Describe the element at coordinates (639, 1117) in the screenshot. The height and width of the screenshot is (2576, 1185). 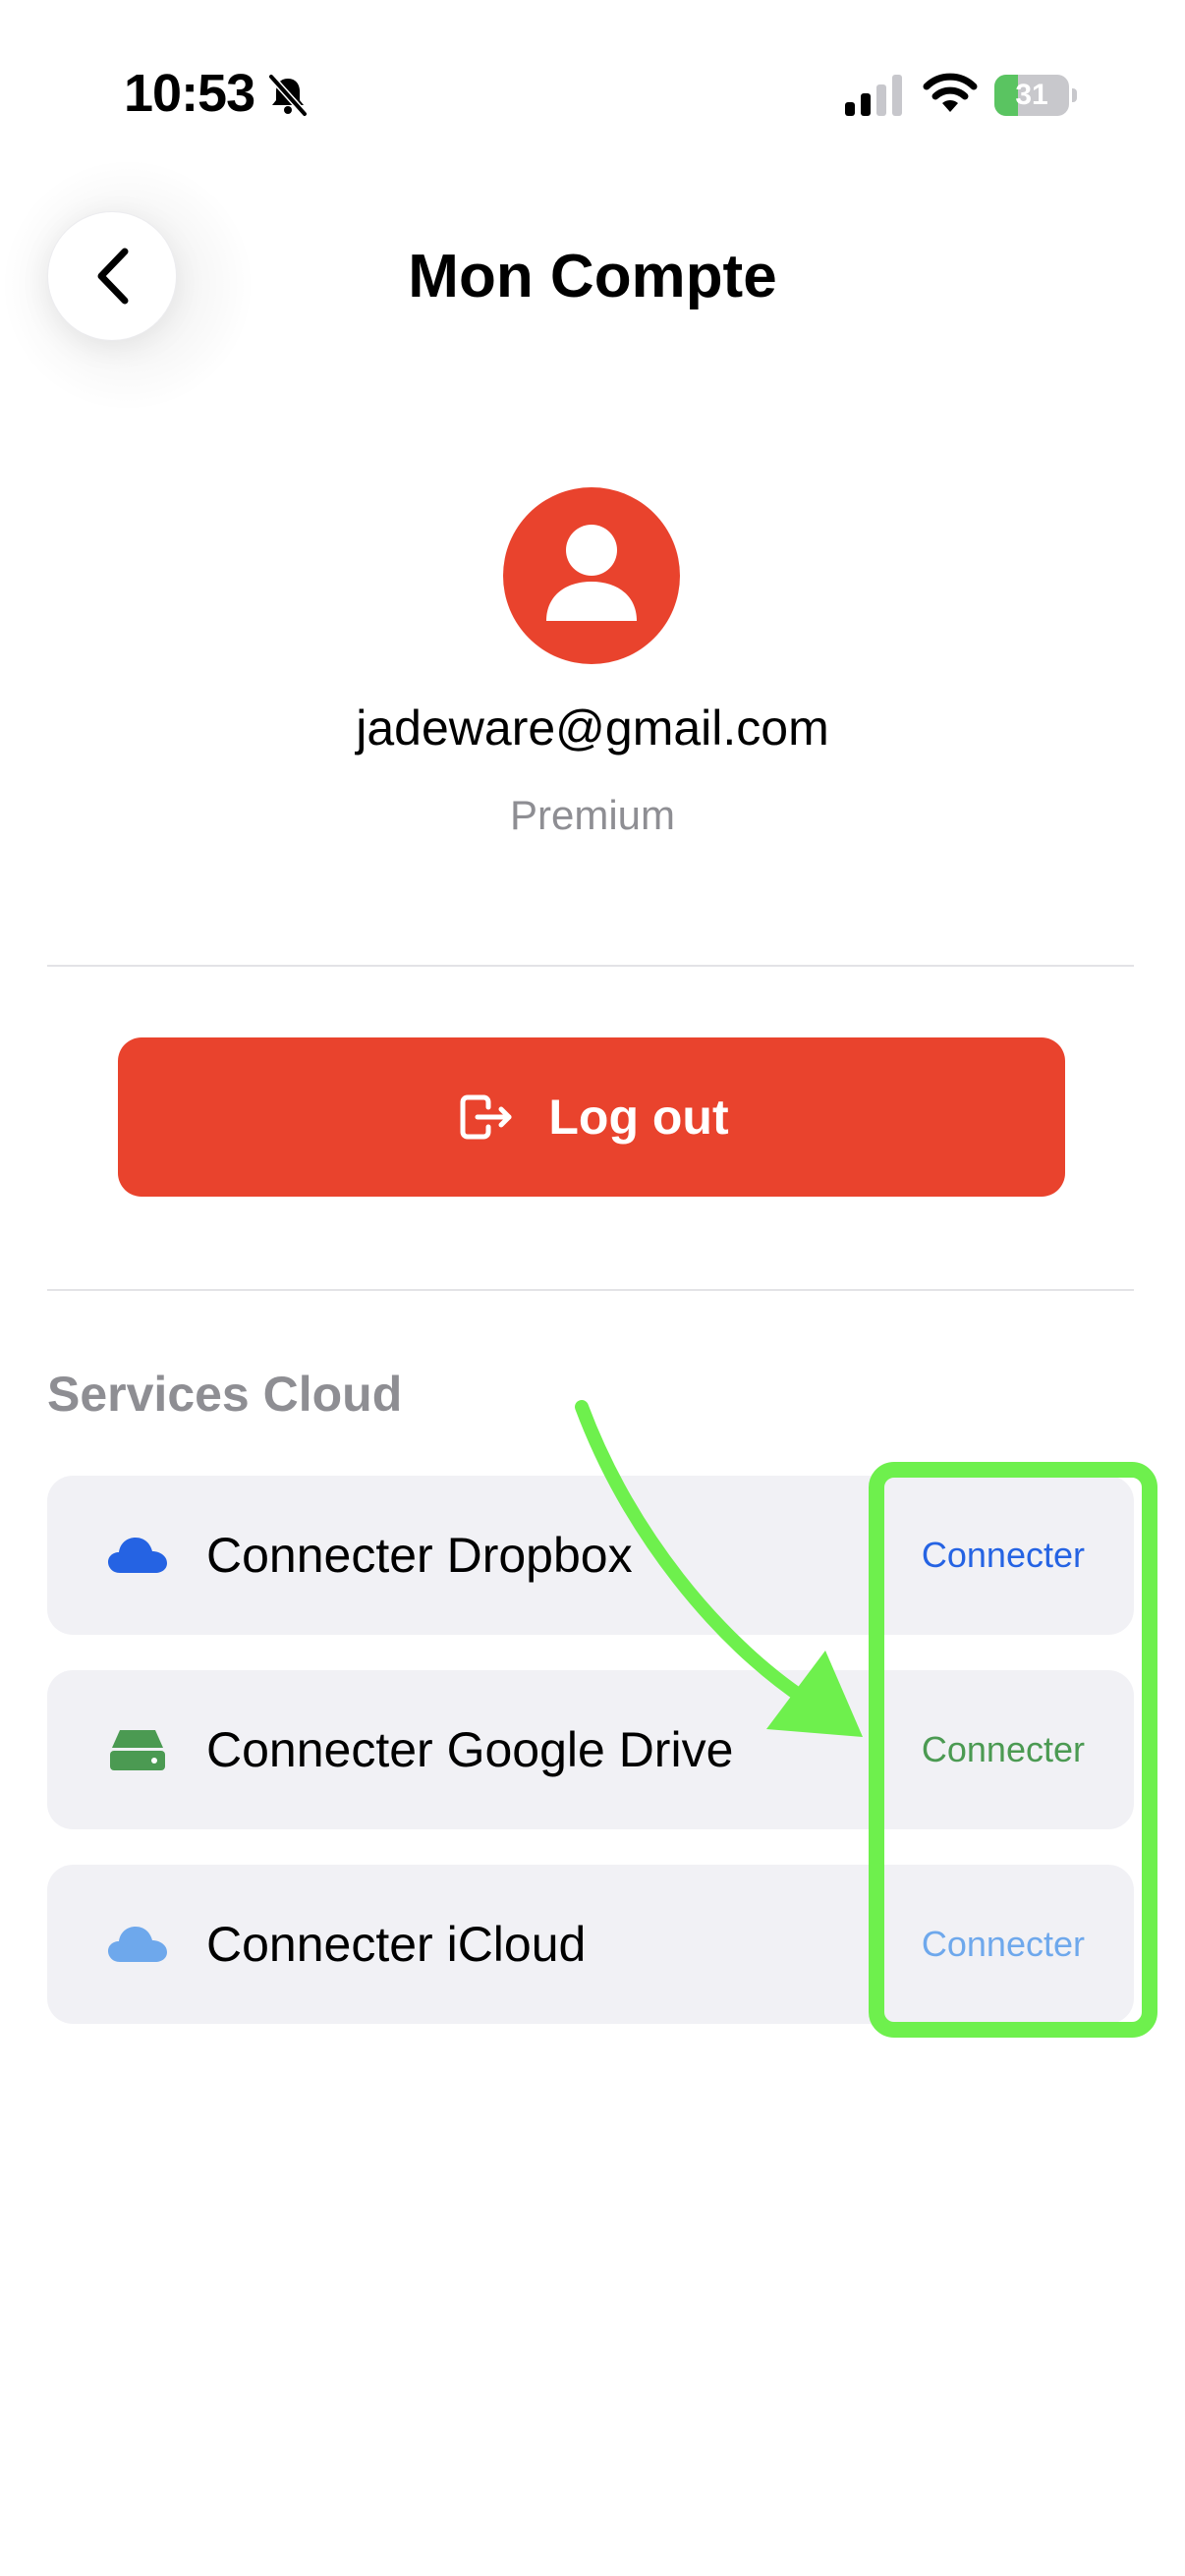
I see `logout-label: Log out` at that location.